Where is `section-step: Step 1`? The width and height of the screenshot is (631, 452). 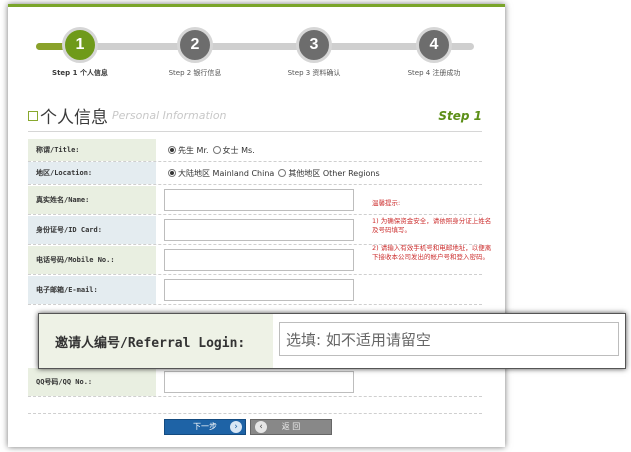 section-step: Step 1 is located at coordinates (460, 116).